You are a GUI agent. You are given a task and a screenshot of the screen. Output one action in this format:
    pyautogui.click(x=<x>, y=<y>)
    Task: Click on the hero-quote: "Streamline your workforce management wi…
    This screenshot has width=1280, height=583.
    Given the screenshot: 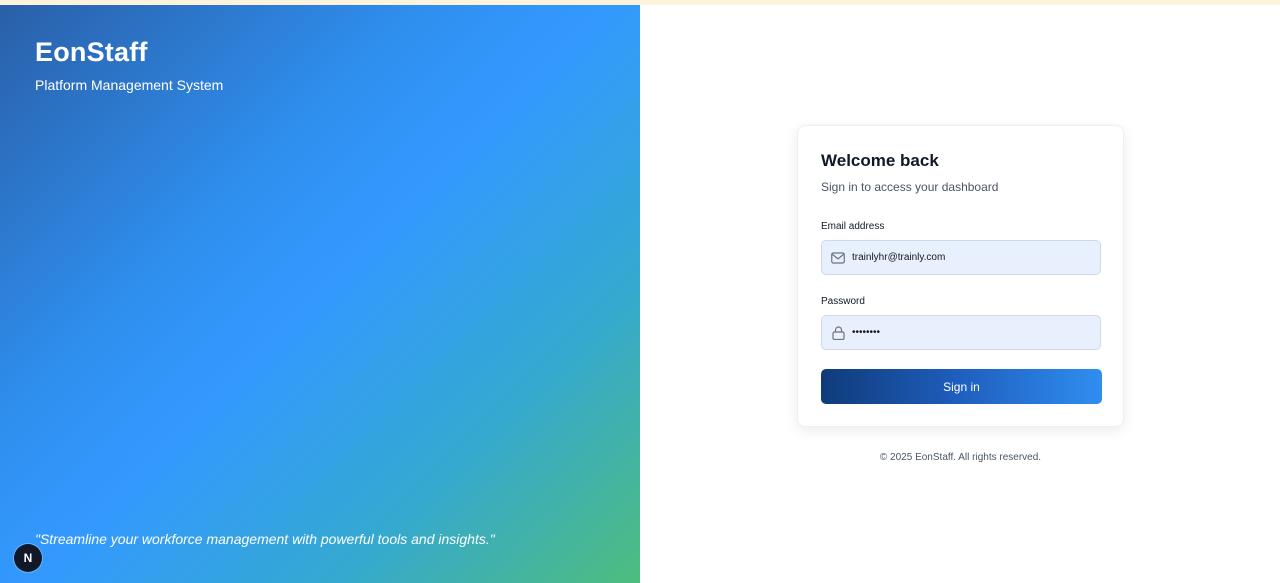 What is the action you would take?
    pyautogui.click(x=265, y=539)
    